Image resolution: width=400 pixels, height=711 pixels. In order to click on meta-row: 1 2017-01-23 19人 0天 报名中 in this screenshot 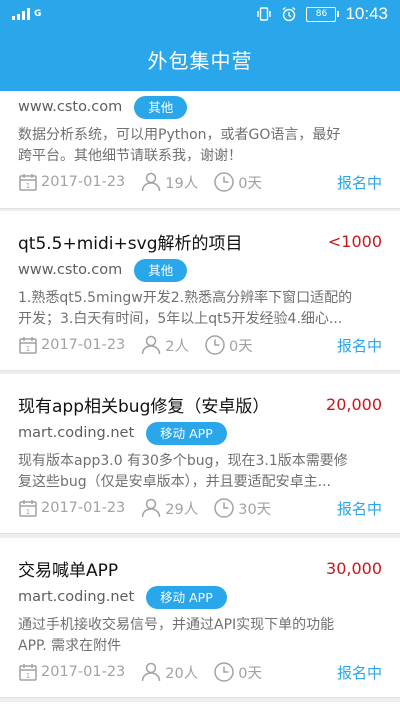, I will do `click(200, 182)`.